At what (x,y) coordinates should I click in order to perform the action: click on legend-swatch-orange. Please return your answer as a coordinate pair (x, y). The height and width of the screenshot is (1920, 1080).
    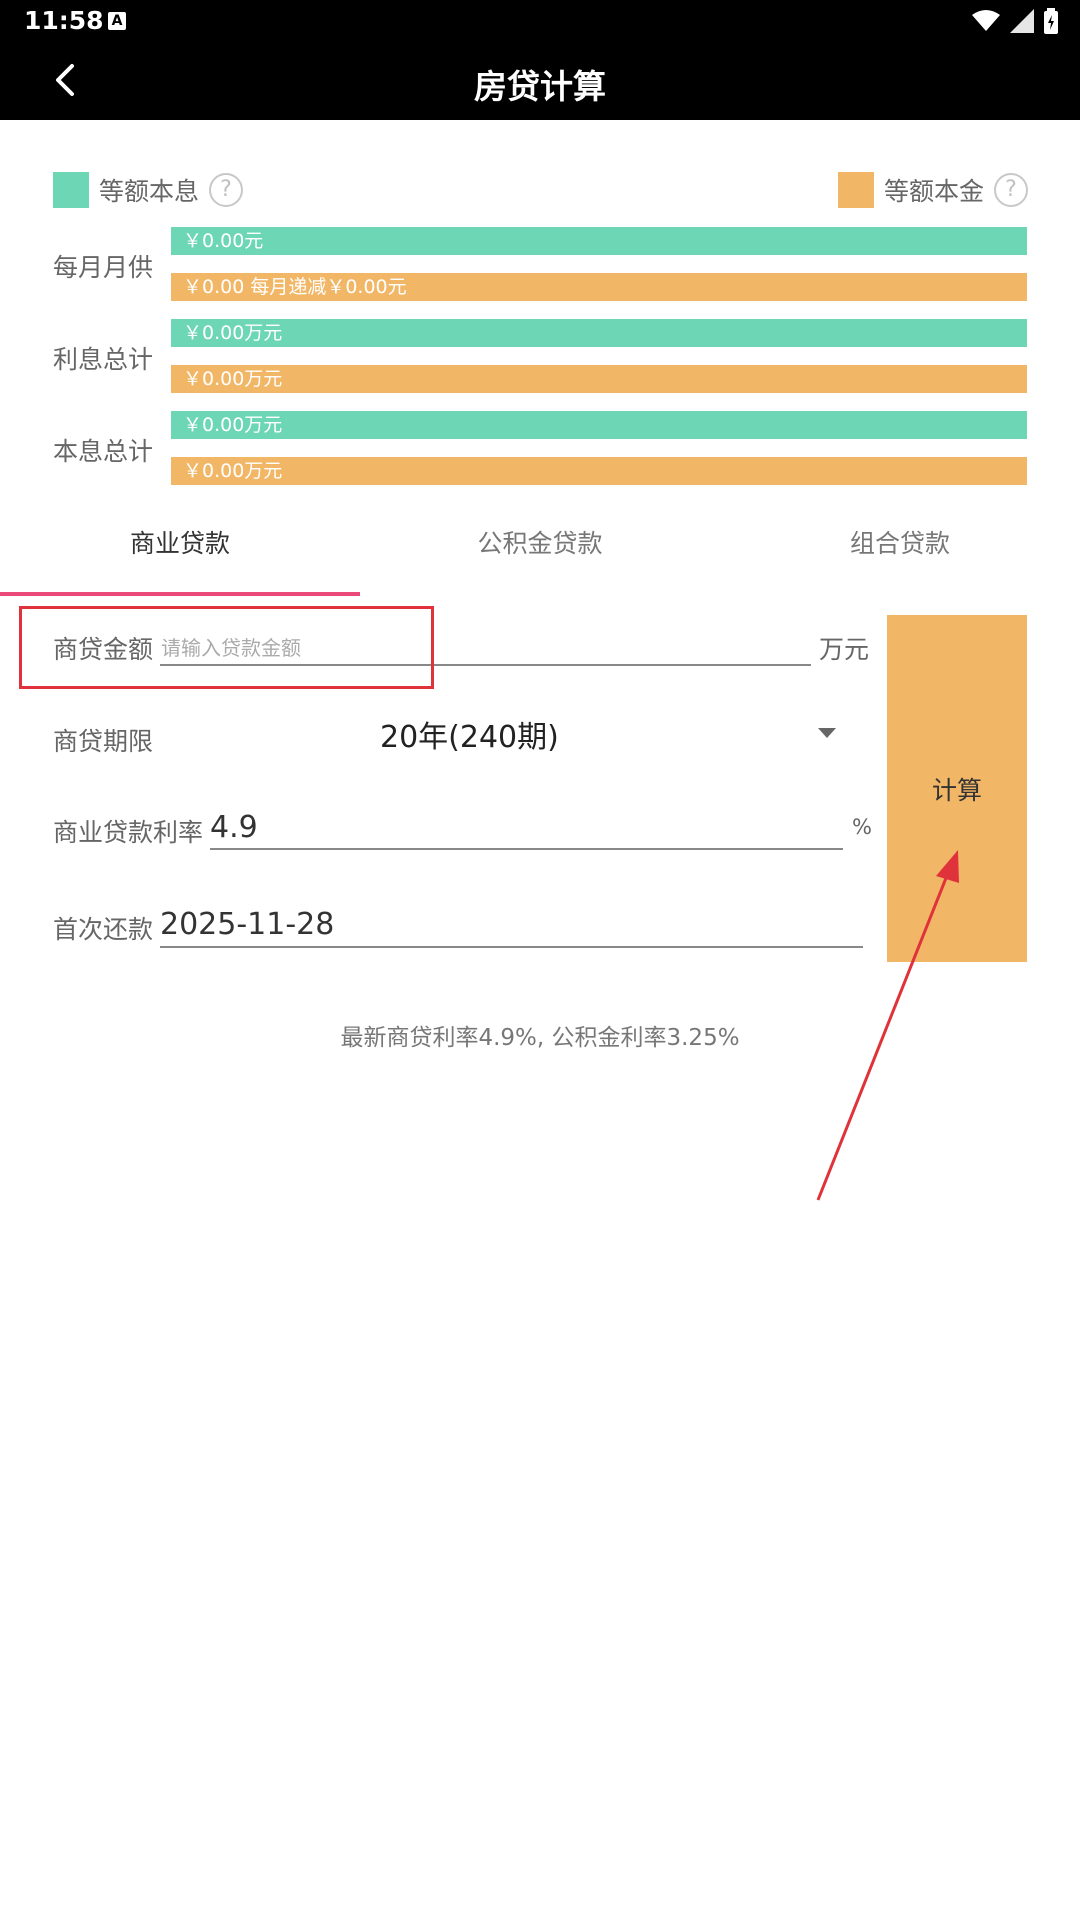
    Looking at the image, I should click on (856, 190).